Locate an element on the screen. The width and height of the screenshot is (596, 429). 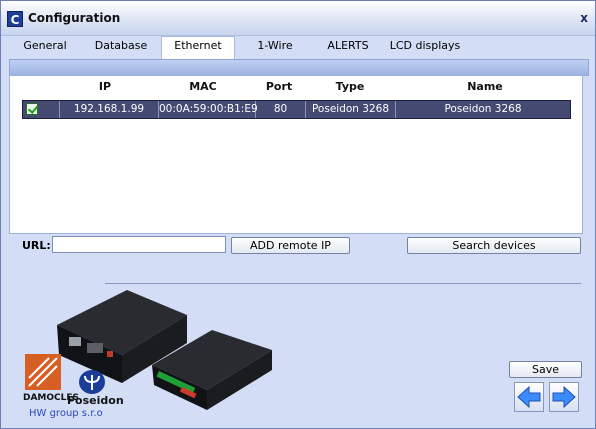
damocles-logo-mark is located at coordinates (43, 372).